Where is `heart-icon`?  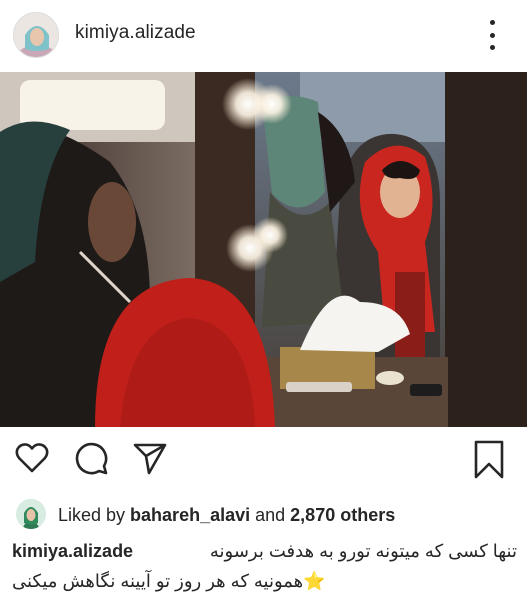
heart-icon is located at coordinates (32, 460).